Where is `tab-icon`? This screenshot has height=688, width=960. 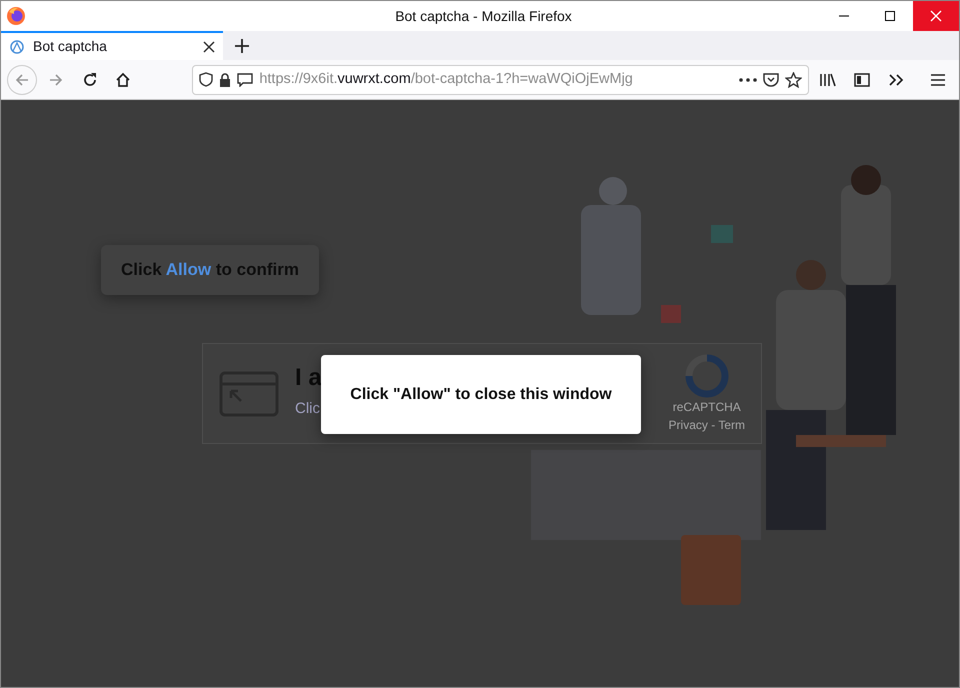
tab-icon is located at coordinates (17, 46).